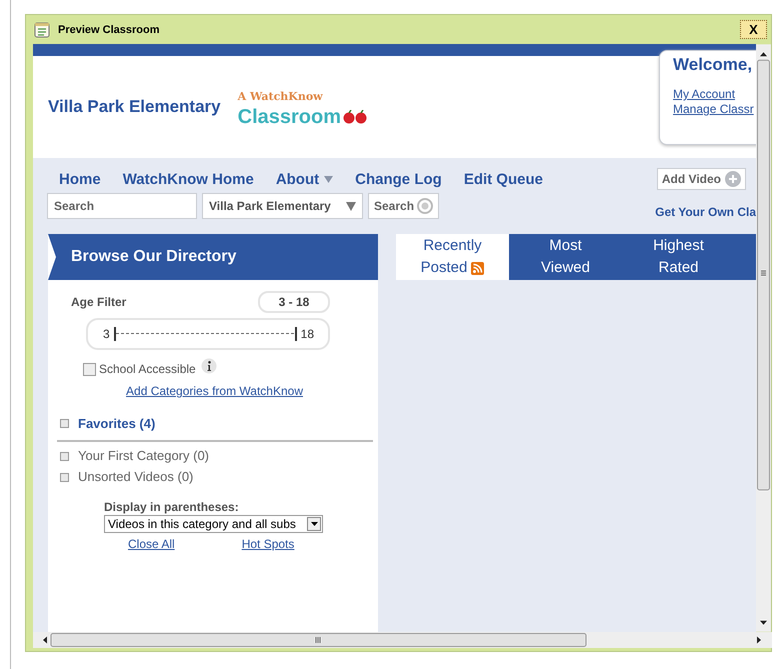 This screenshot has height=669, width=774. I want to click on nav-link: WatchKnow Home, so click(188, 179).